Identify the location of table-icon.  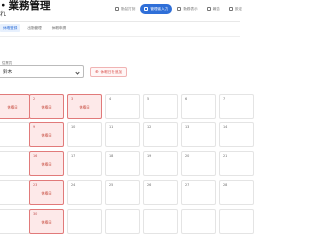
(179, 9).